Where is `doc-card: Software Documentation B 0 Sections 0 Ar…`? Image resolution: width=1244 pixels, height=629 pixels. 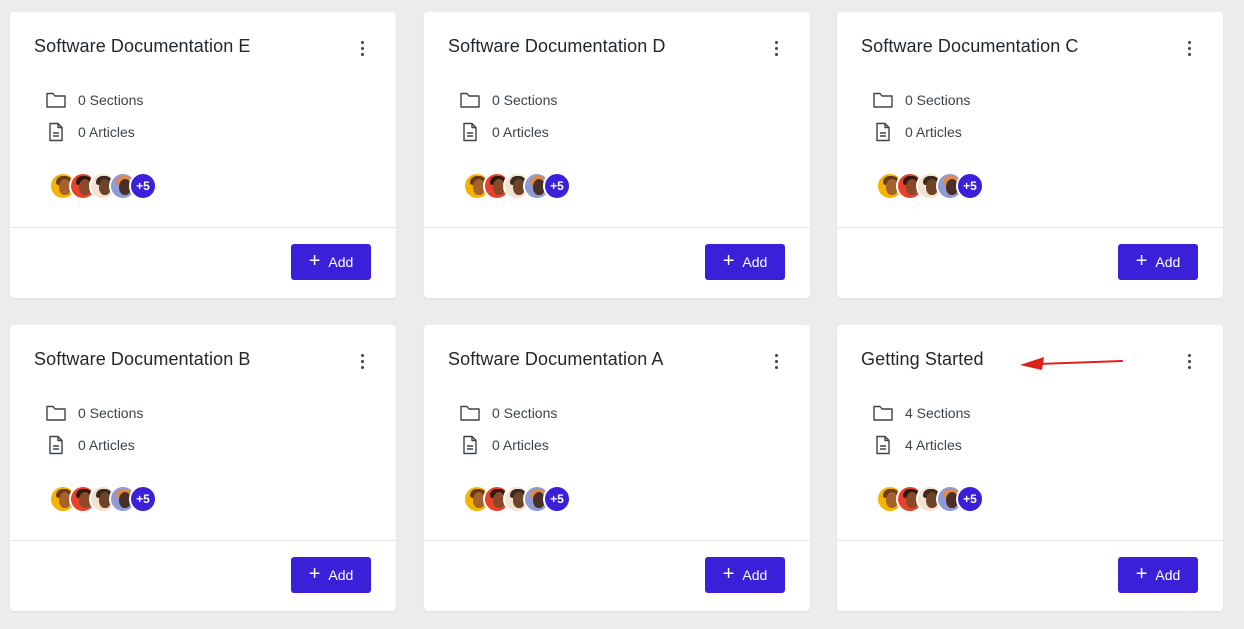 doc-card: Software Documentation B 0 Sections 0 Ar… is located at coordinates (203, 468).